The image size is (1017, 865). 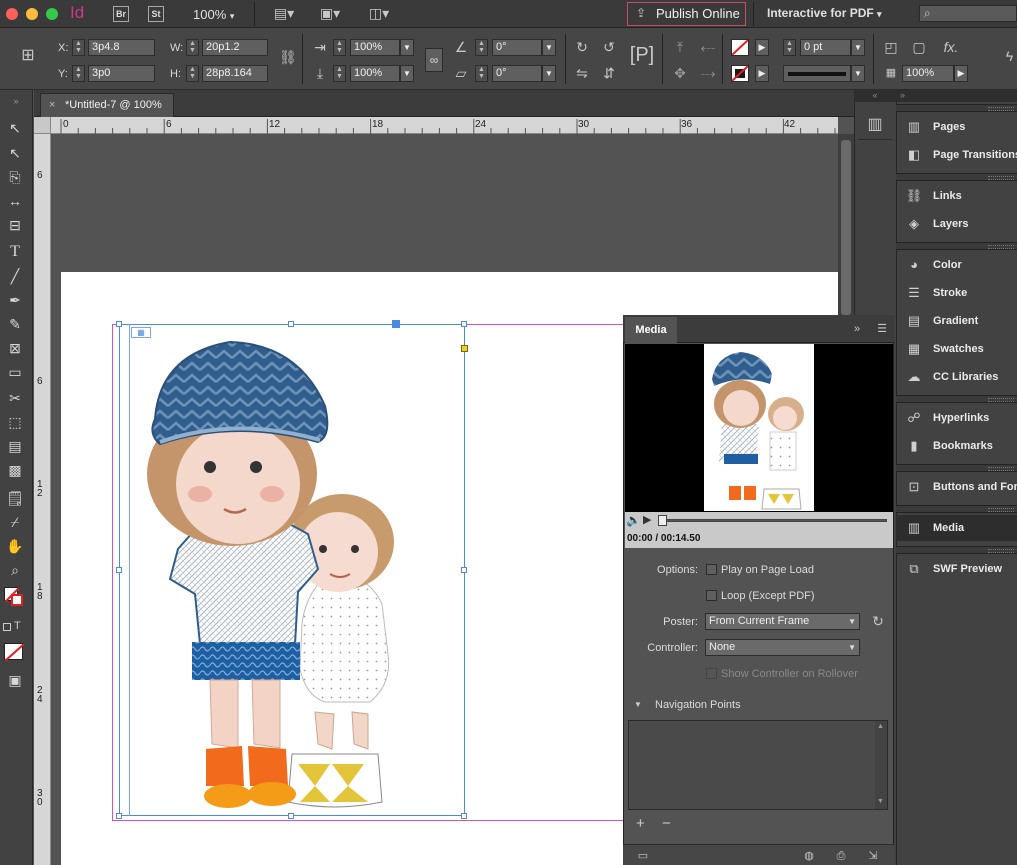 What do you see at coordinates (121, 73) in the screenshot?
I see `y-position-field: 3p0` at bounding box center [121, 73].